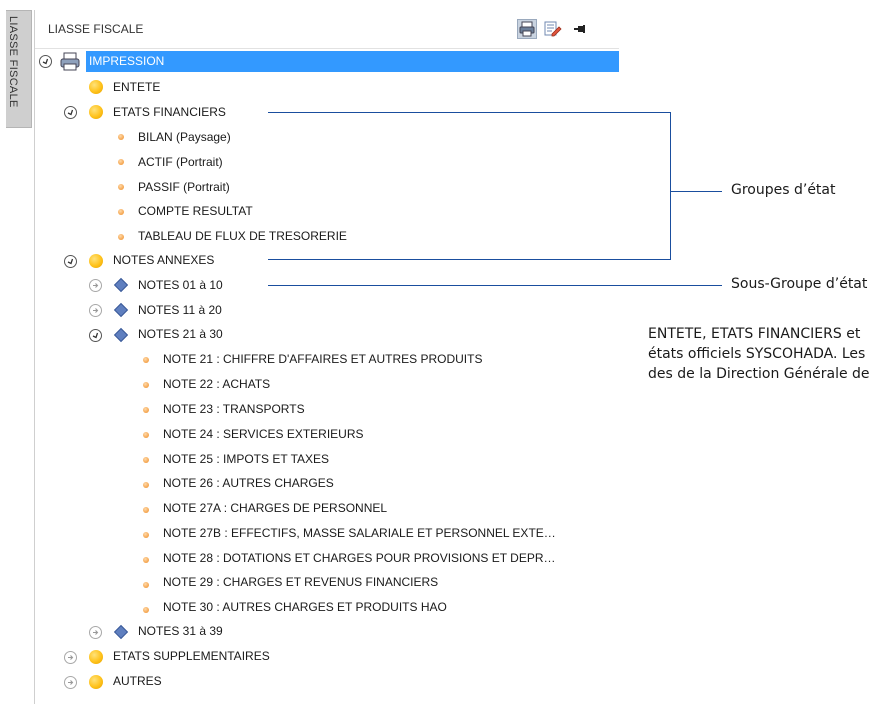 This screenshot has height=704, width=890. I want to click on tree-item-notes-21-30: NOTES 21 à 30, so click(180, 334).